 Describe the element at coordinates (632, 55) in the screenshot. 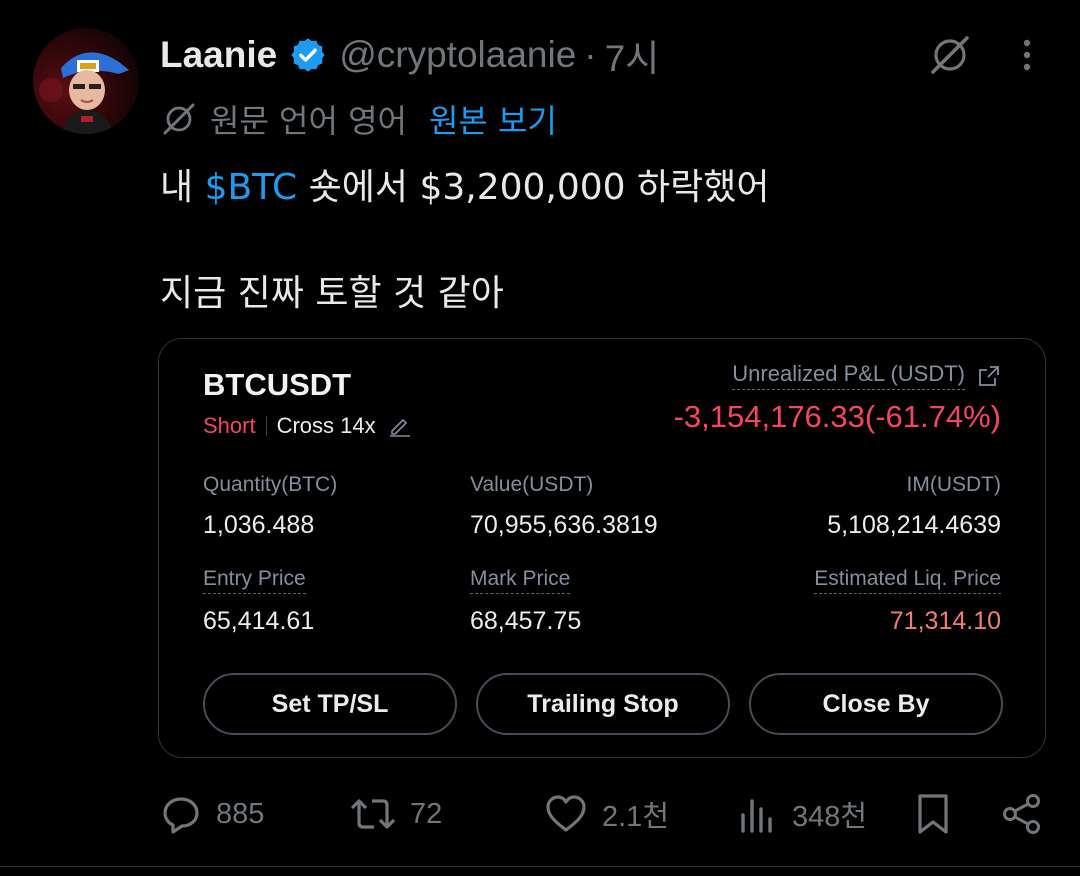

I see `post-time: 7시` at that location.